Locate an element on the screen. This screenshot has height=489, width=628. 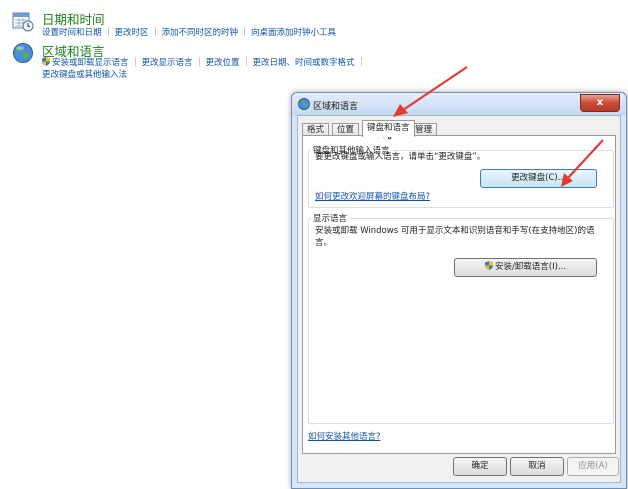
change-timezone-link: 更改时区 is located at coordinates (132, 33).